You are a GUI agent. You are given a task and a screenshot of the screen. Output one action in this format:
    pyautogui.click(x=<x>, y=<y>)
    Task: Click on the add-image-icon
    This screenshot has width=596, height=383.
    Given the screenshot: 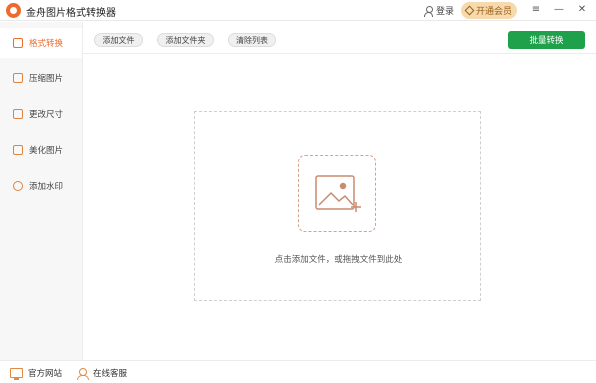 What is the action you would take?
    pyautogui.click(x=338, y=193)
    